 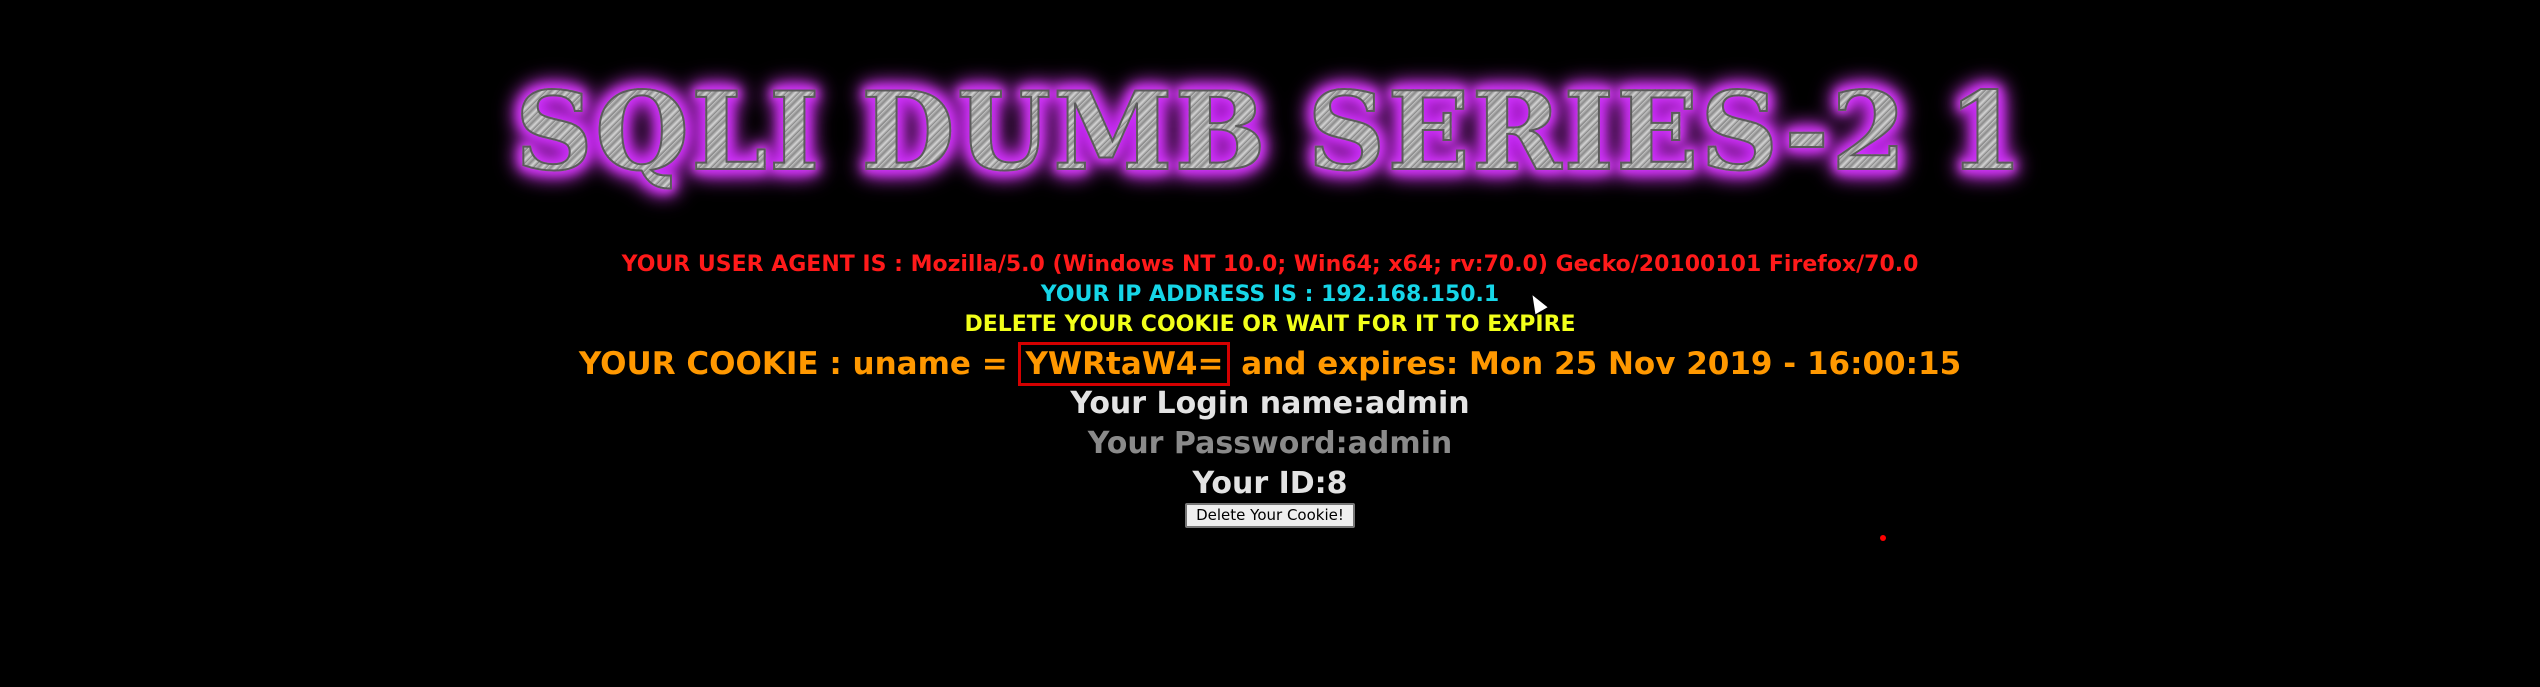 I want to click on ip-address-line: YOUR IP ADDRESS IS : 192.168.150.1, so click(x=1270, y=294).